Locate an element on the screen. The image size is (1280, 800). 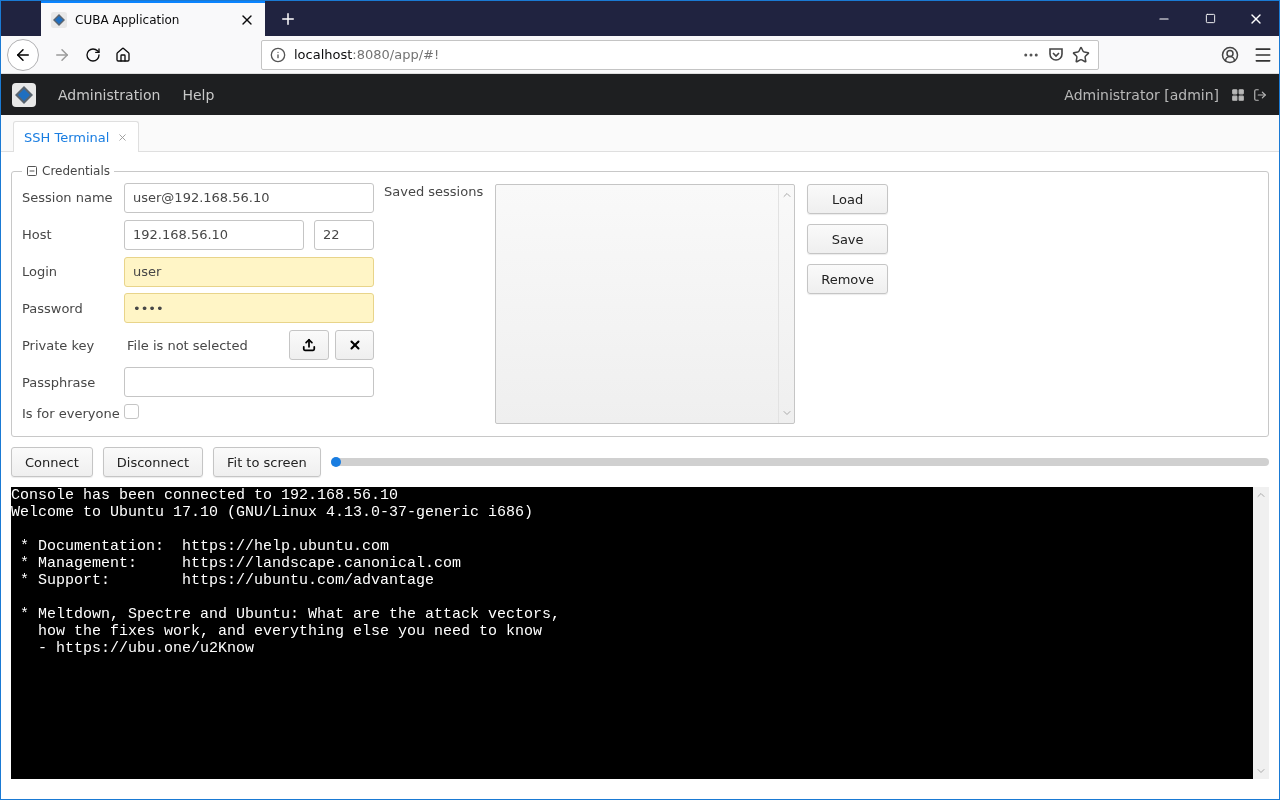
star-icon is located at coordinates (1081, 54).